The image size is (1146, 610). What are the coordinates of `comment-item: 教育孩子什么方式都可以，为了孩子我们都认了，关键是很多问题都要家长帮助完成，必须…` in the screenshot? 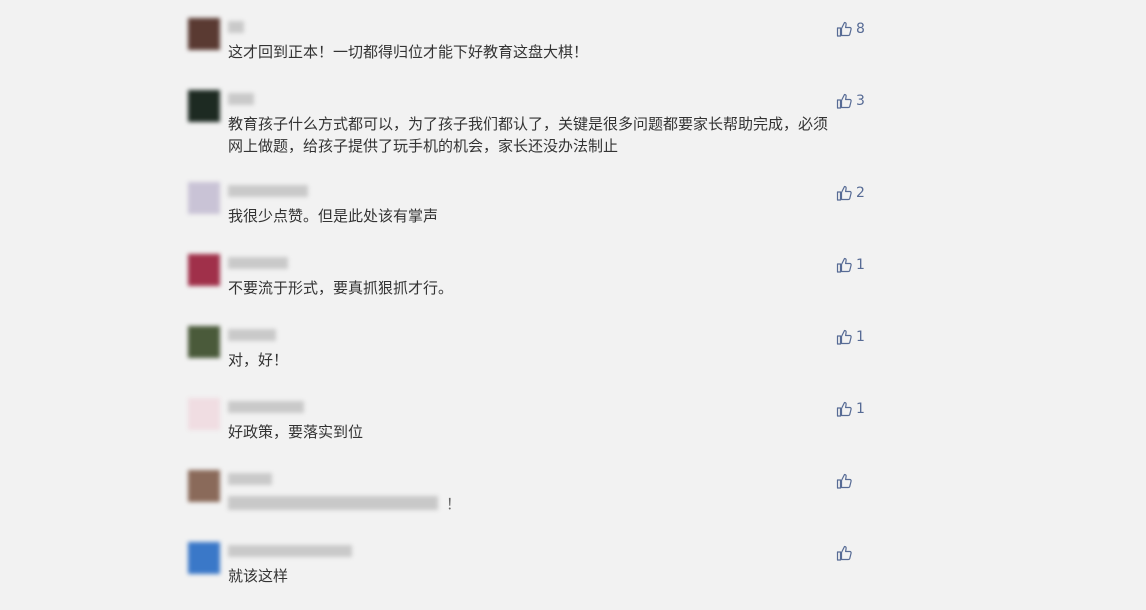 It's located at (527, 132).